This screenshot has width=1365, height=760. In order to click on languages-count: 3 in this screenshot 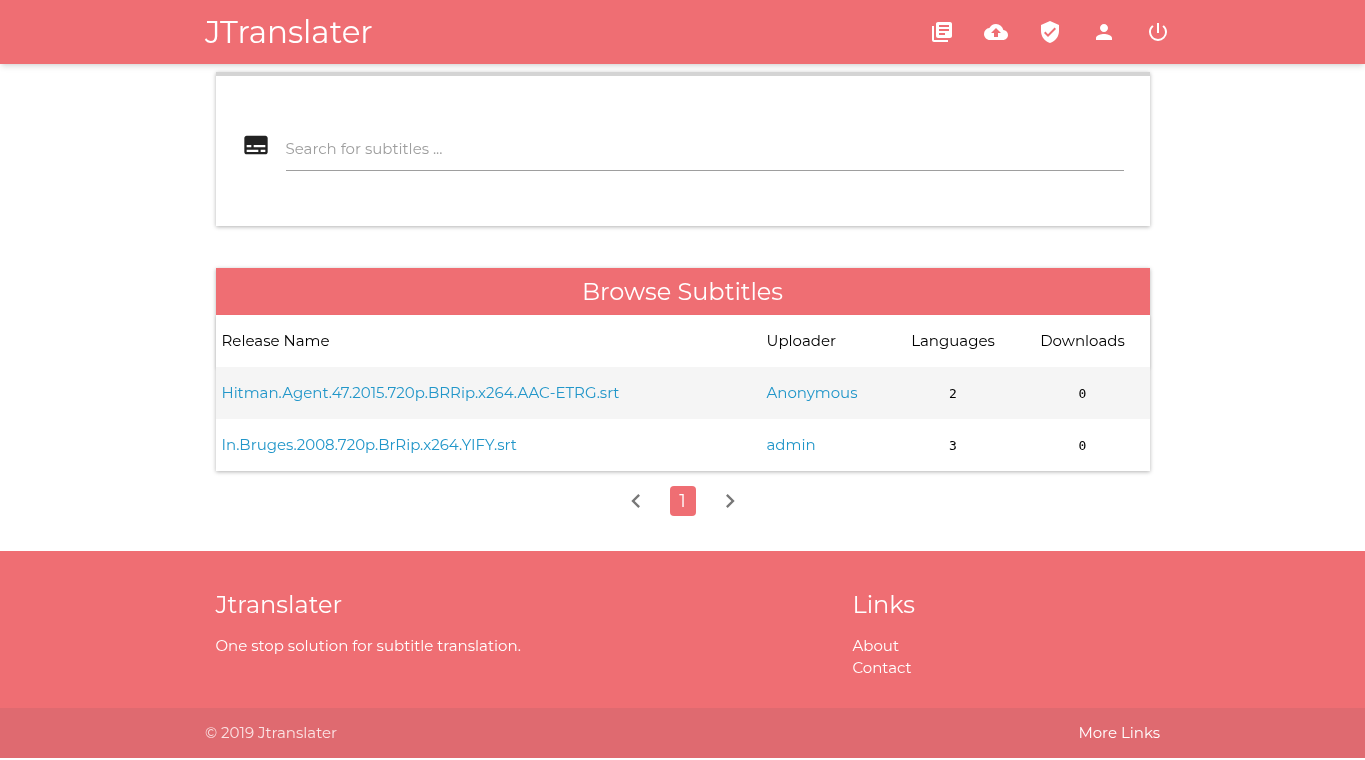, I will do `click(953, 445)`.